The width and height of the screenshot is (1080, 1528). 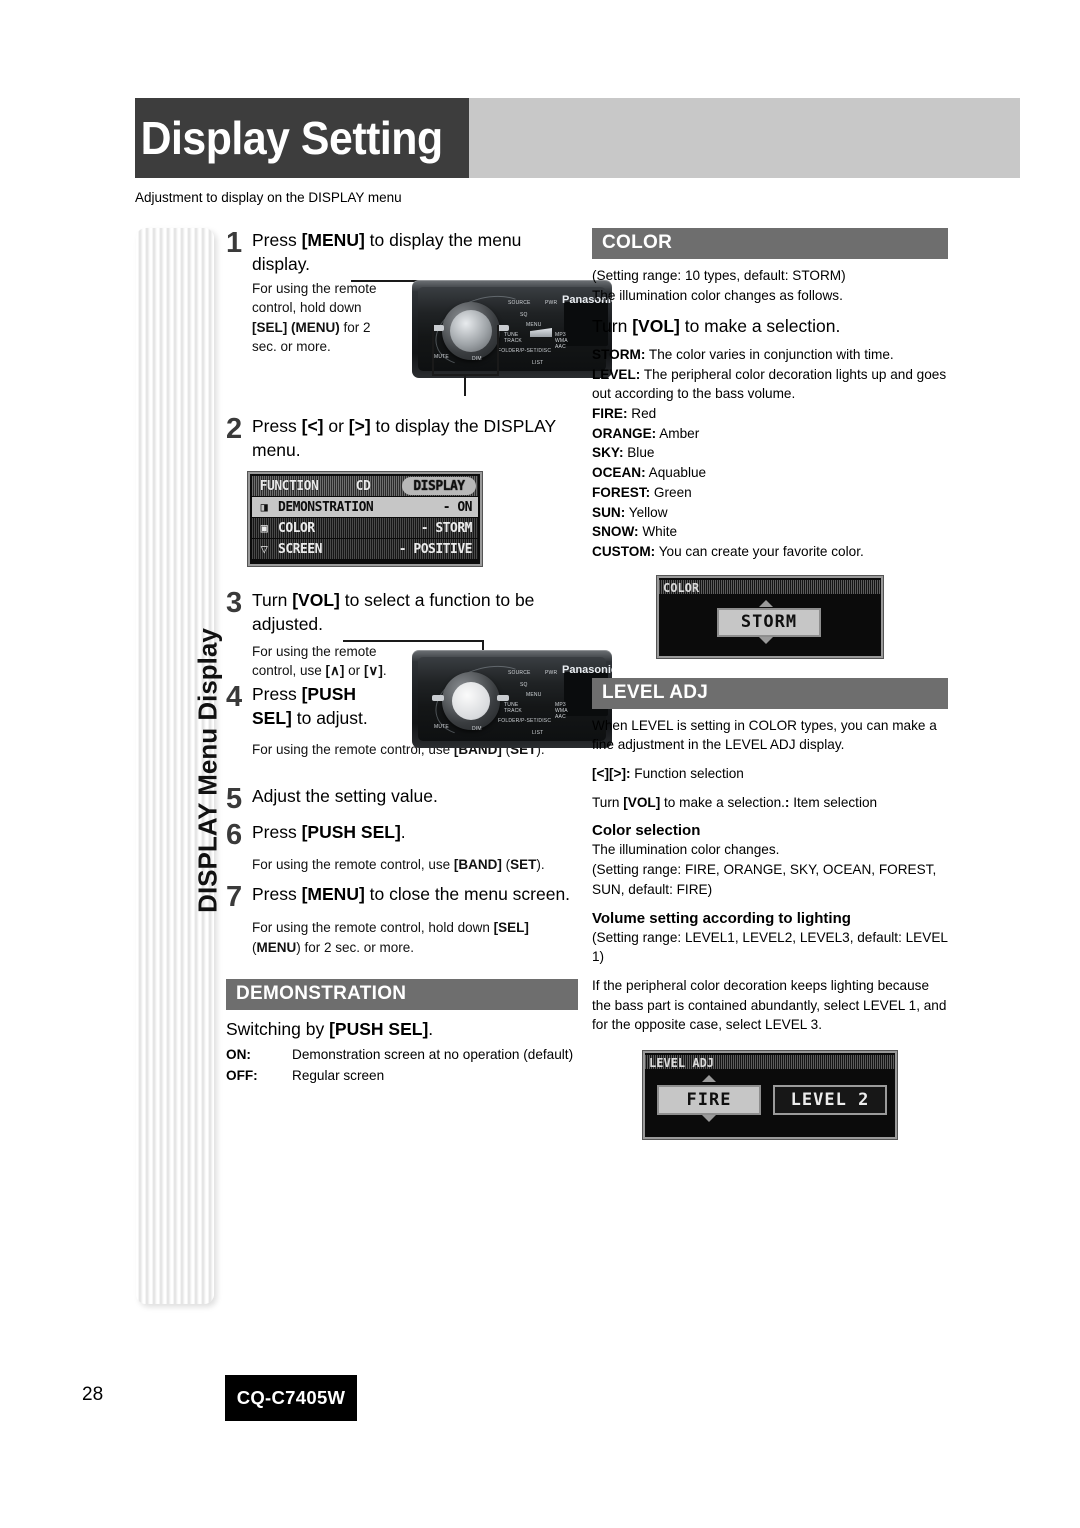 I want to click on step-4-number: 4, so click(x=234, y=696).